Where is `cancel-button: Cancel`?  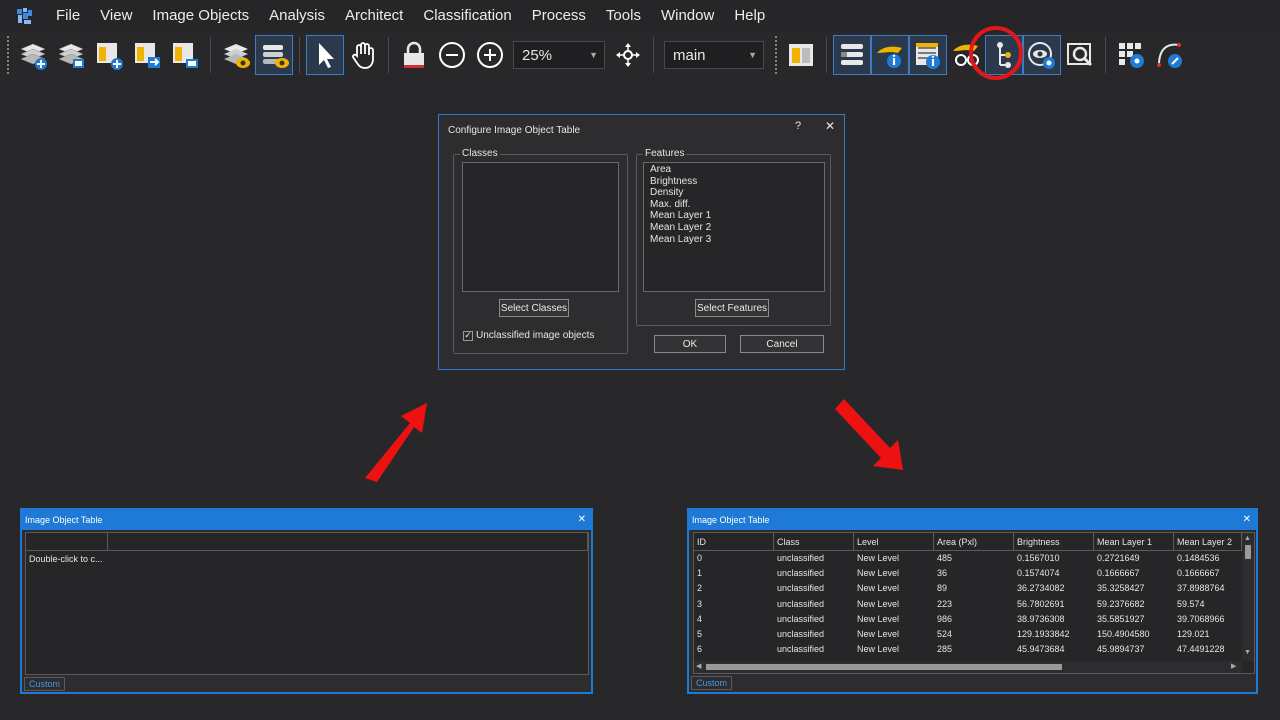 cancel-button: Cancel is located at coordinates (782, 344).